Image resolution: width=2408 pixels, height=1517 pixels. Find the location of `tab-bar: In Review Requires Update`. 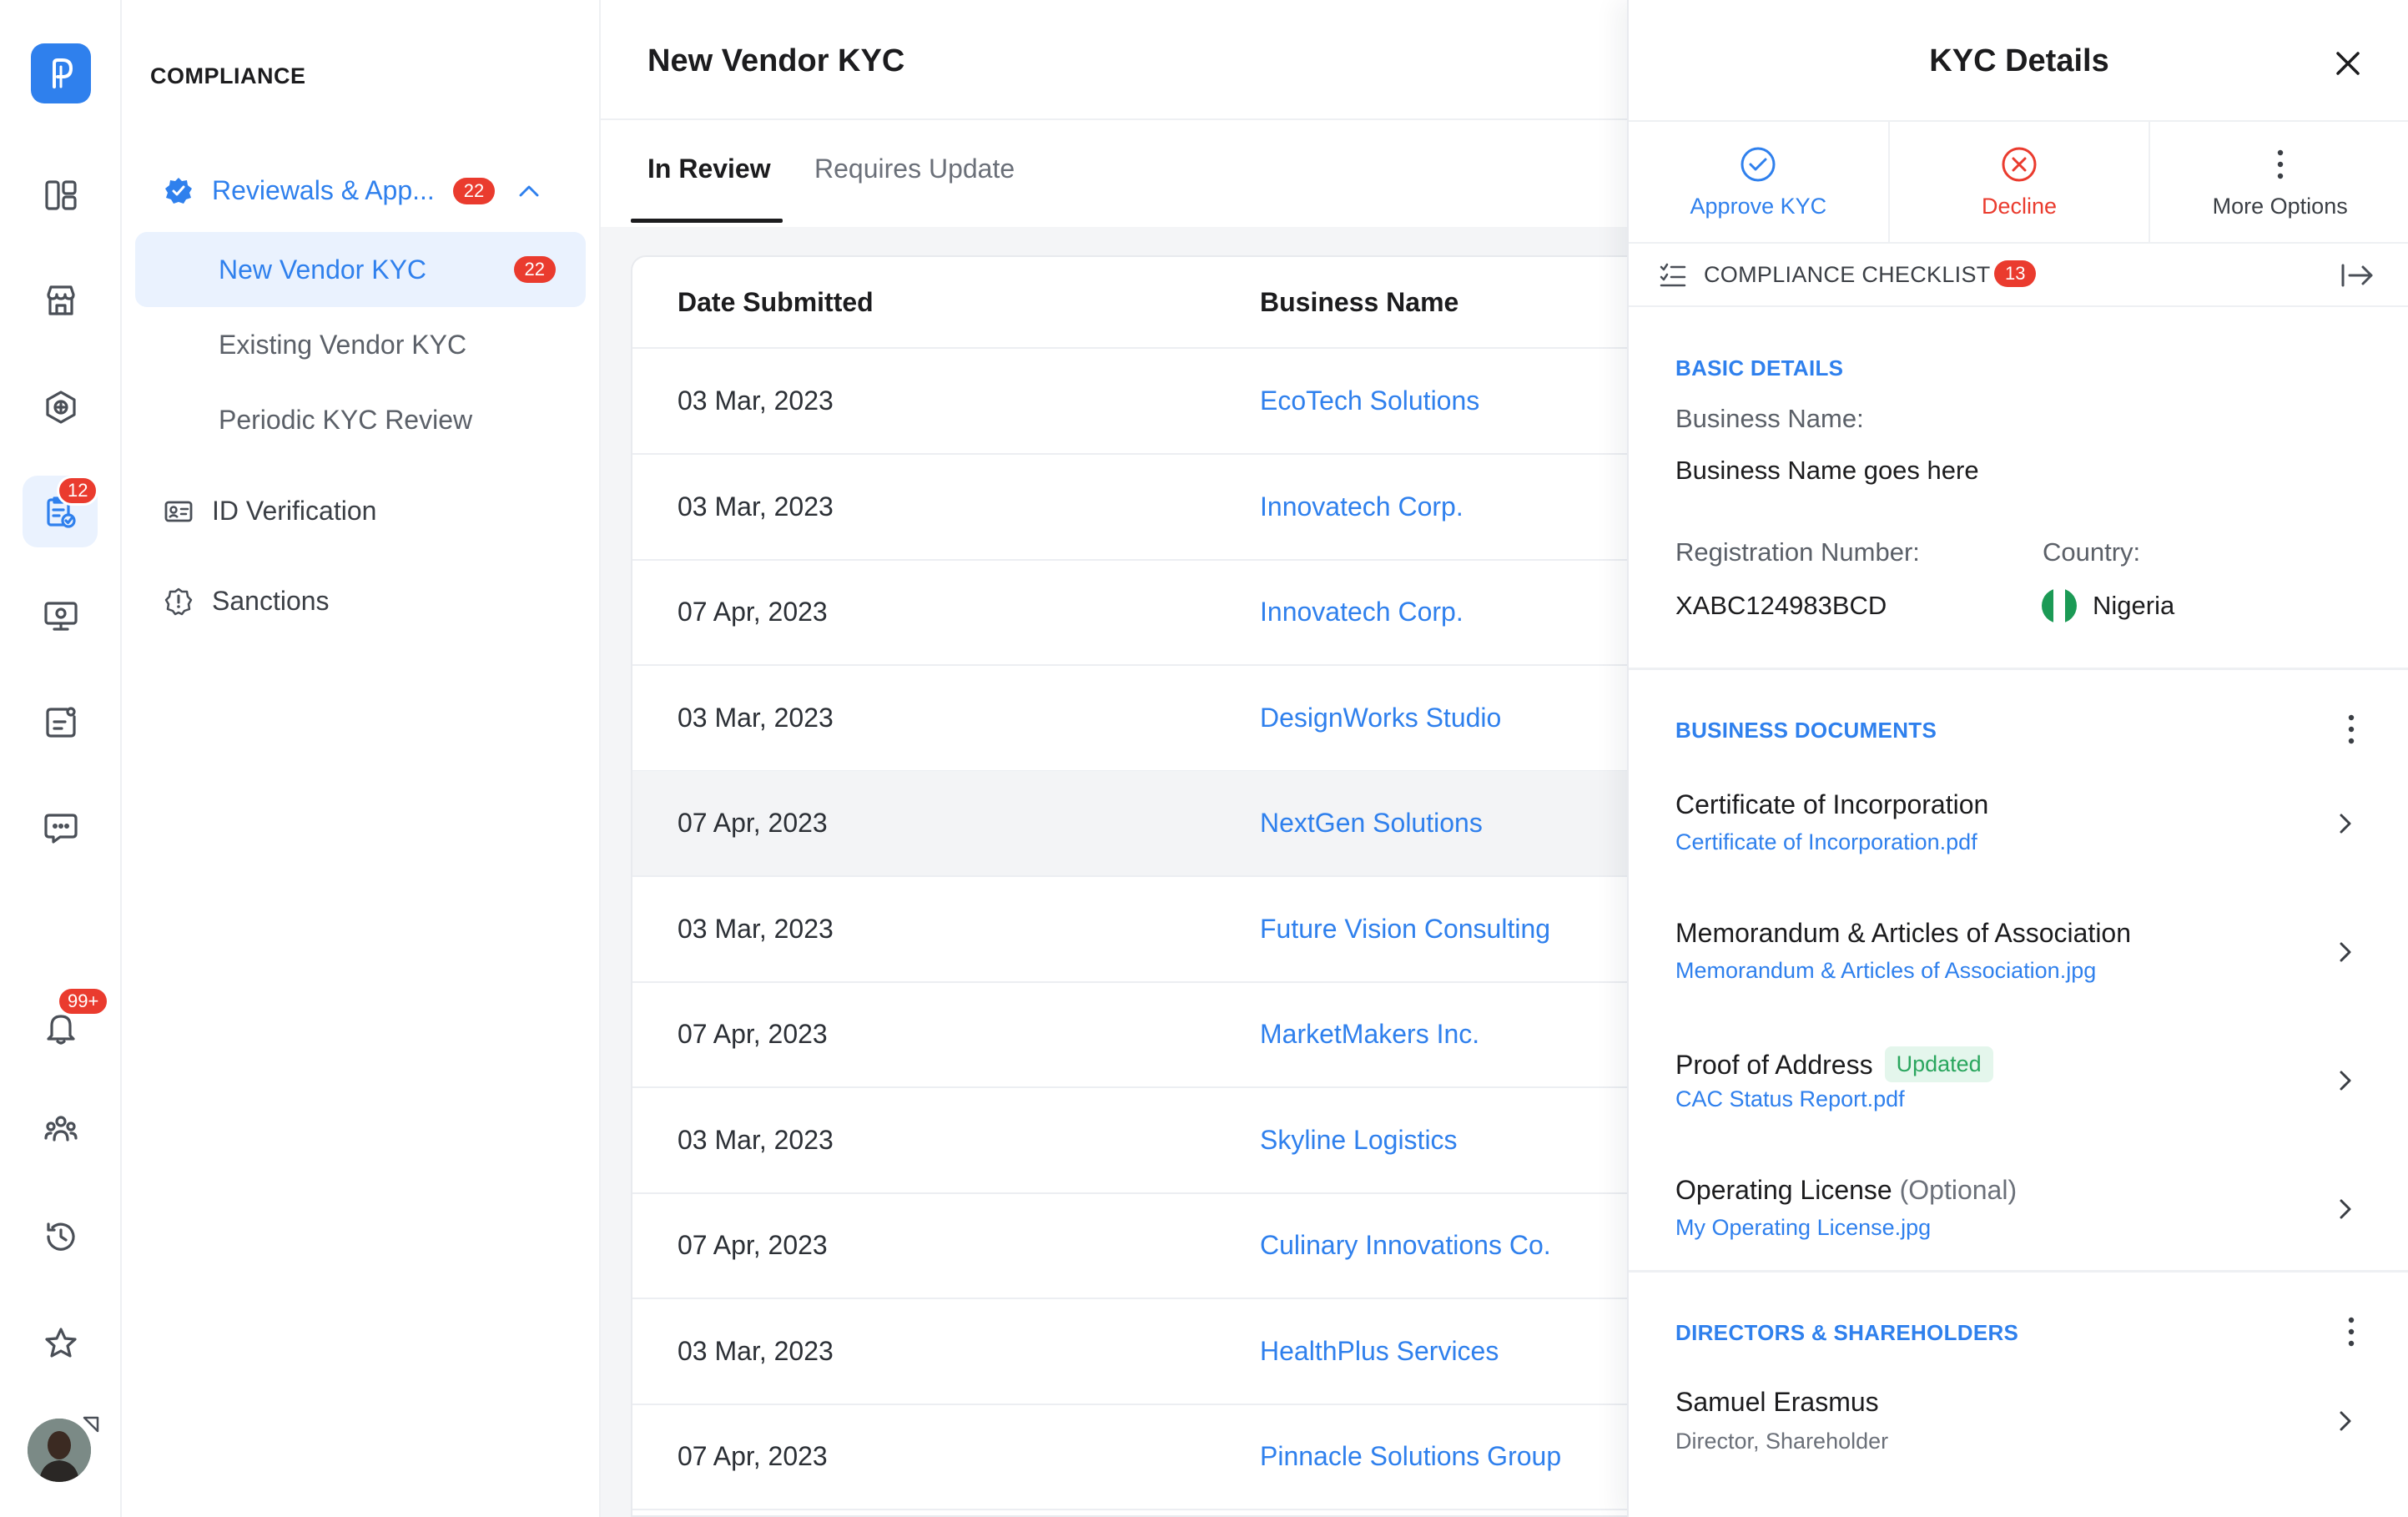

tab-bar: In Review Requires Update is located at coordinates (1114, 173).